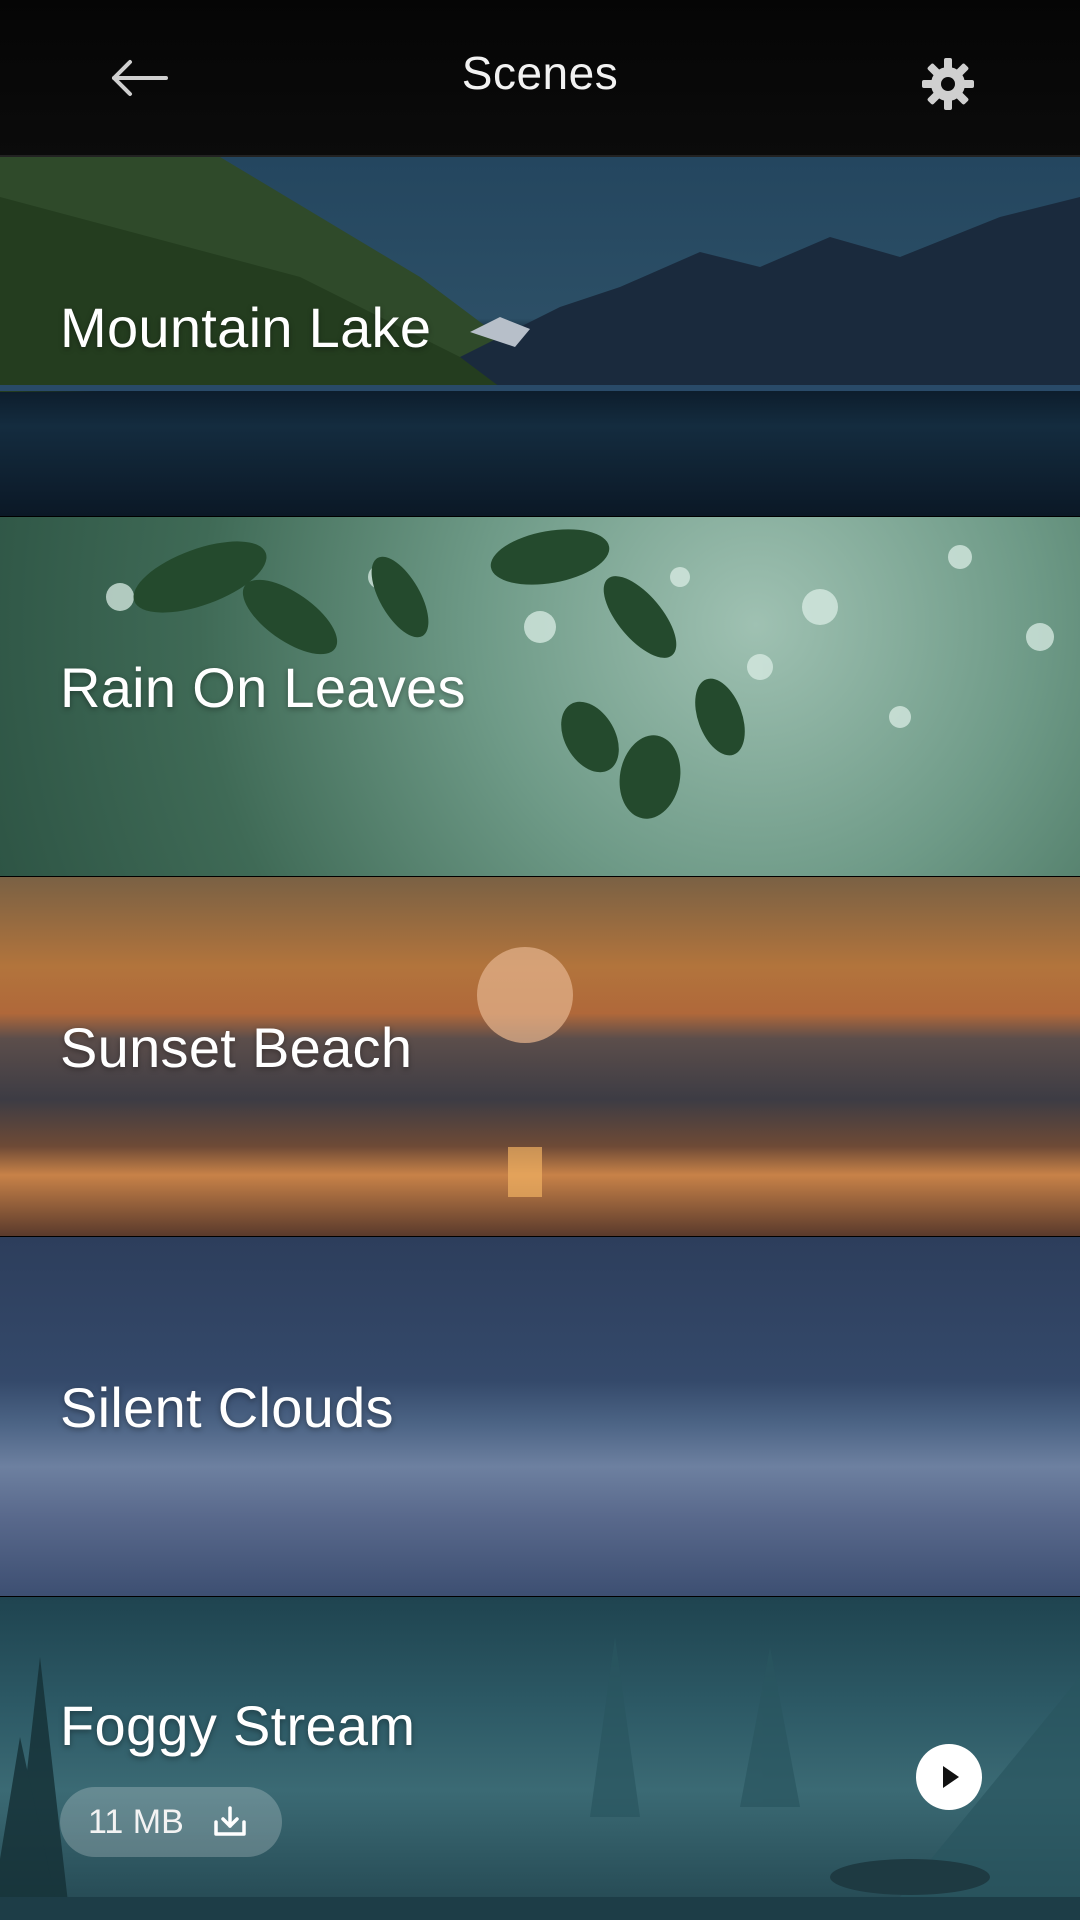 This screenshot has width=1080, height=1920. Describe the element at coordinates (230, 1822) in the screenshot. I see `download-icon` at that location.